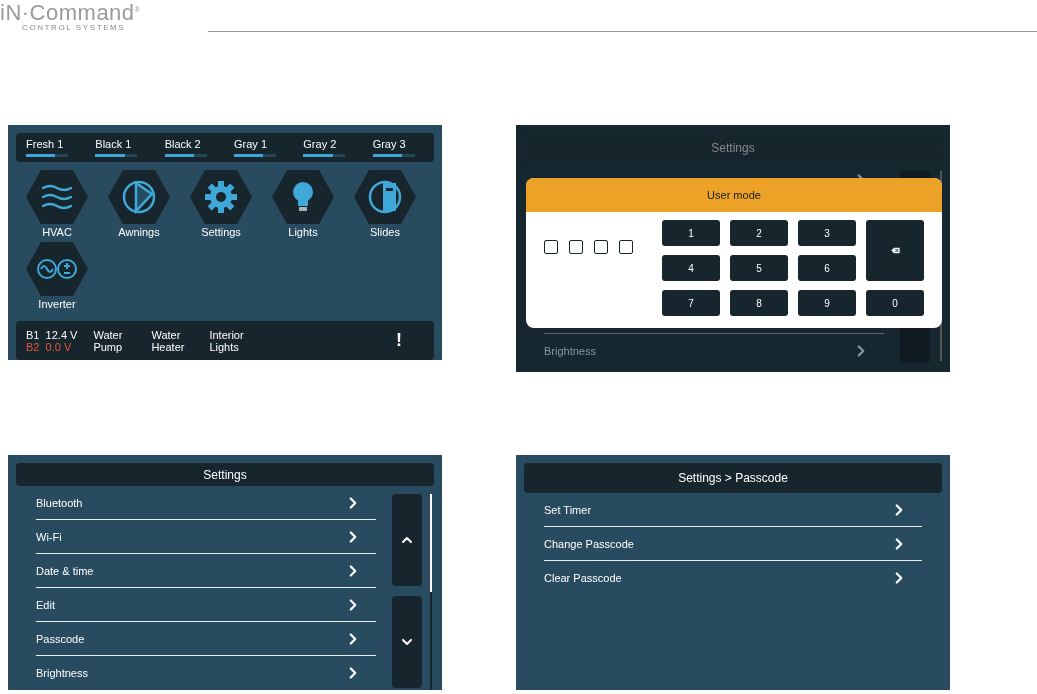 This screenshot has width=1037, height=694. Describe the element at coordinates (183, 144) in the screenshot. I see `tank-name: Black 2` at that location.